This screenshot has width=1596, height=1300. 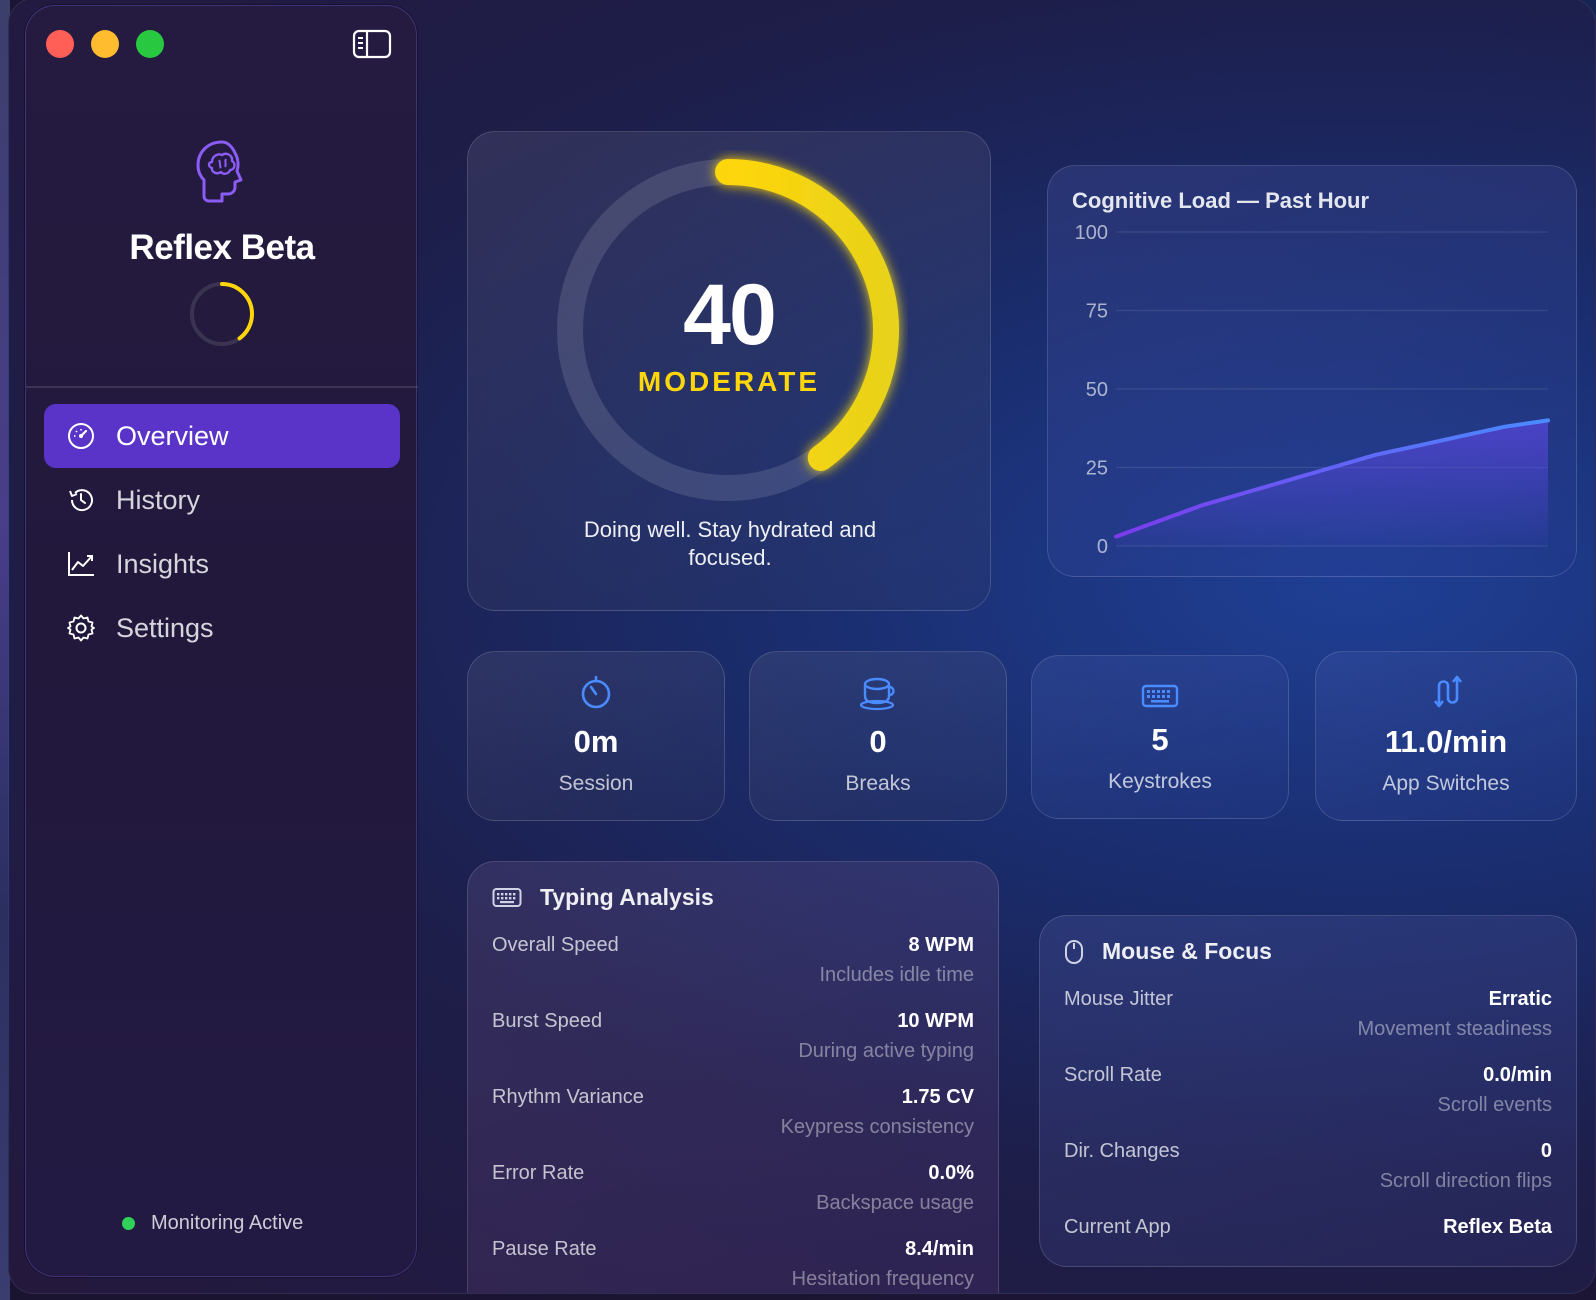 I want to click on sidebar-item-overview: Overview, so click(x=222, y=436).